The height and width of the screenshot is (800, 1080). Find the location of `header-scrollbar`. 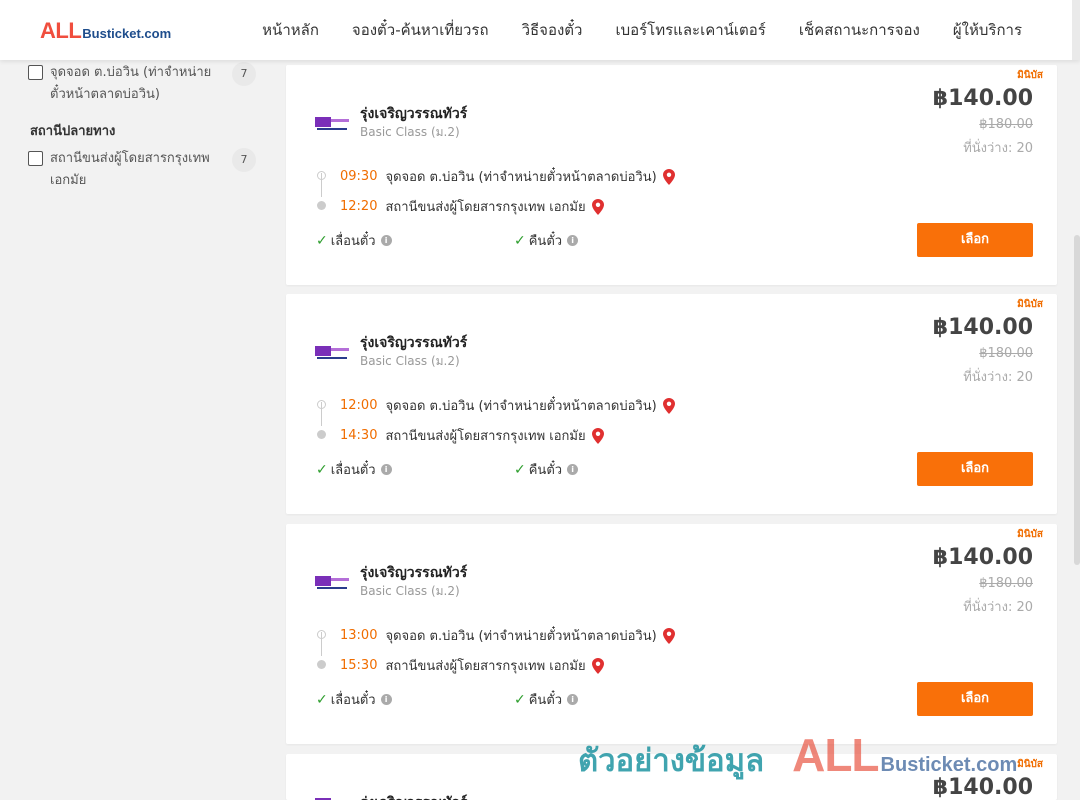

header-scrollbar is located at coordinates (1076, 30).